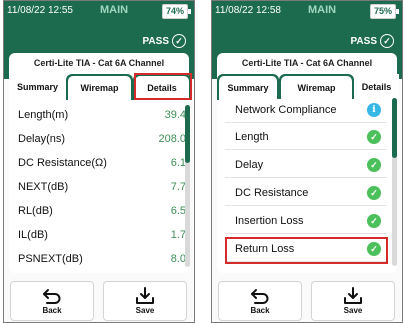  Describe the element at coordinates (102, 238) in the screenshot. I see `summary-row: IL(dB) 1.7` at that location.